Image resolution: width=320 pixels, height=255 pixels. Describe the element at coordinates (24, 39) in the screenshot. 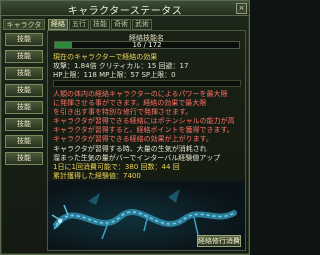

I see `sidebar-button-1: 技能` at that location.